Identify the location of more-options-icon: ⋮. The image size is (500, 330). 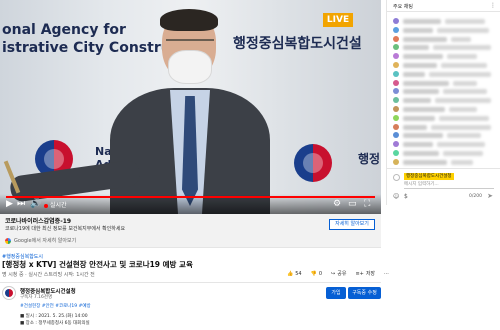
(493, 5).